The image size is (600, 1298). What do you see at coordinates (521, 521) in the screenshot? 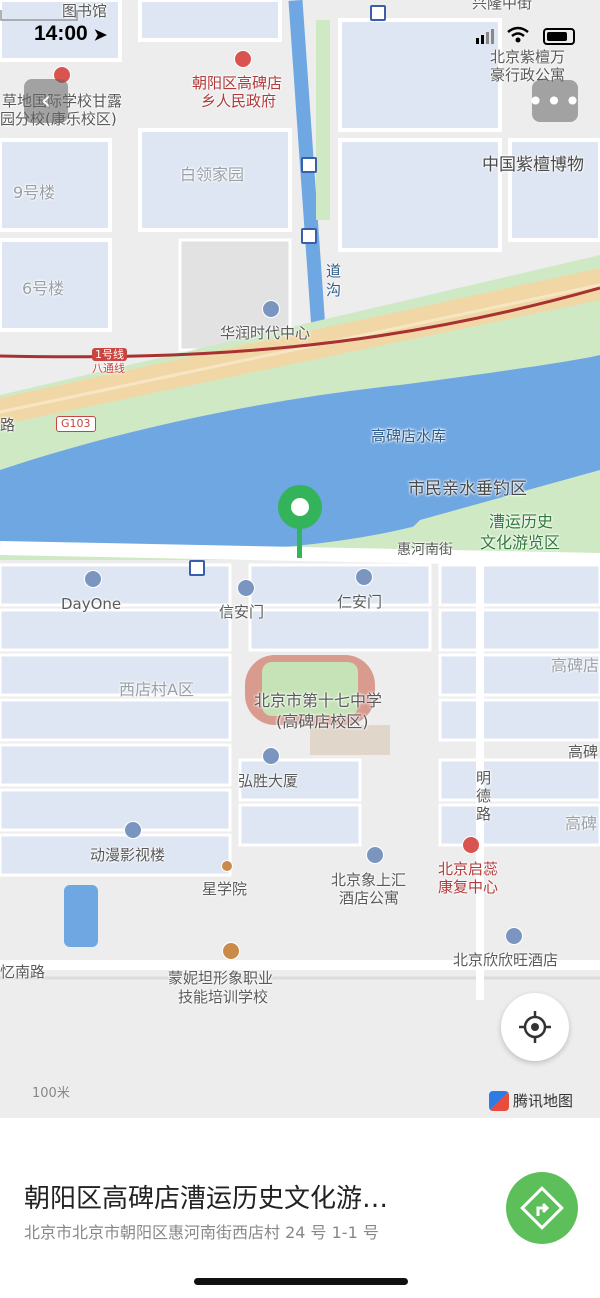
I see `map-label: 漕运历史` at bounding box center [521, 521].